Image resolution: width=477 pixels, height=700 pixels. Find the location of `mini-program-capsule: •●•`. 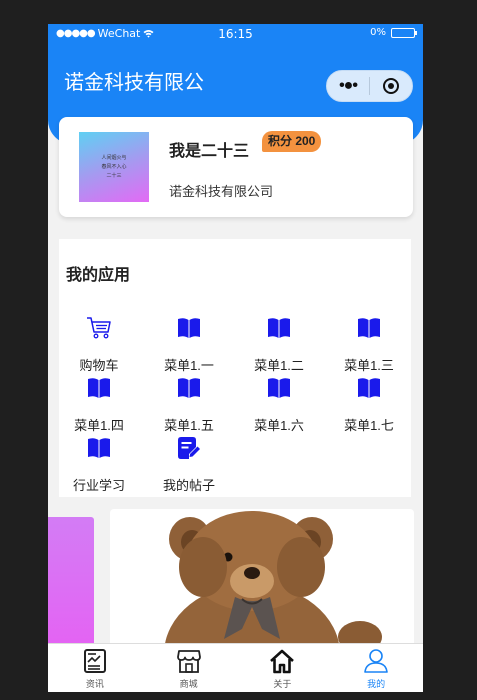

mini-program-capsule: •●• is located at coordinates (369, 86).